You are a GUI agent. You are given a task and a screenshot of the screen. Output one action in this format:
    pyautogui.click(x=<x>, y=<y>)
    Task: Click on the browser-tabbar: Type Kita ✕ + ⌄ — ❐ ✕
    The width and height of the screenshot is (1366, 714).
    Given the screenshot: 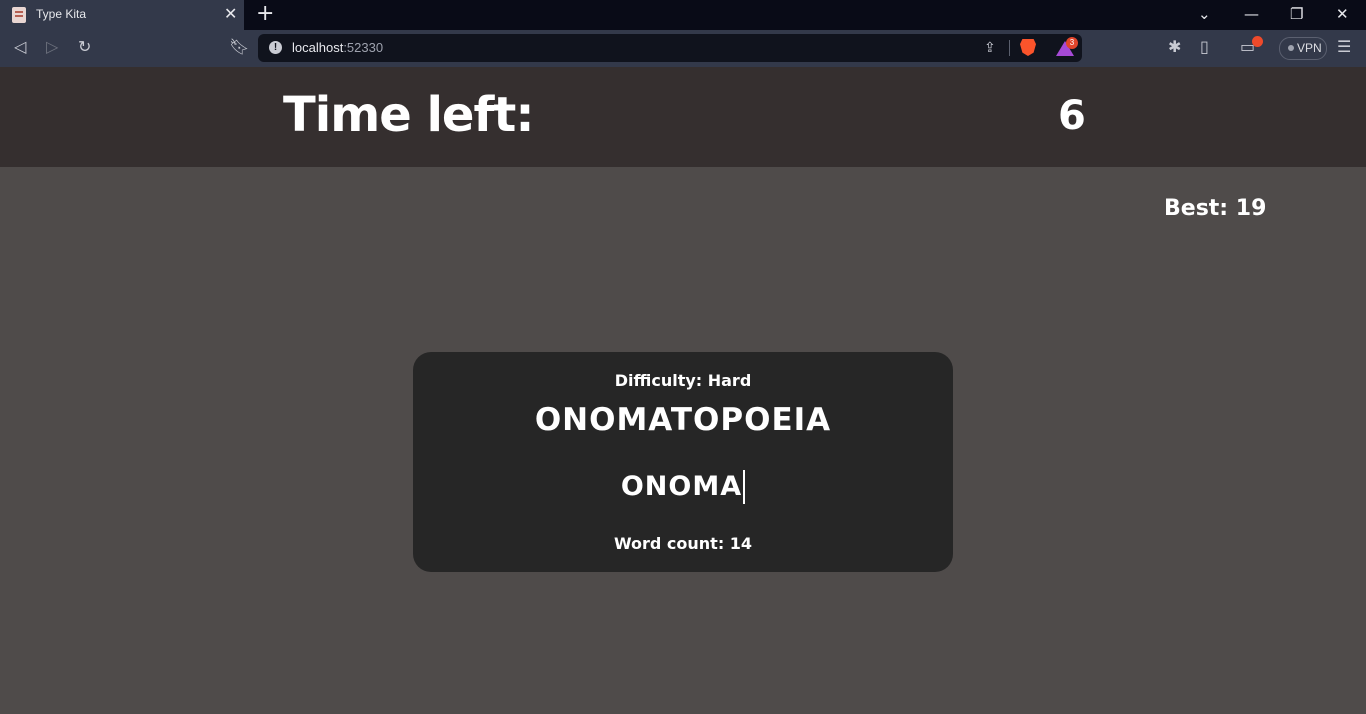 What is the action you would take?
    pyautogui.click(x=683, y=15)
    